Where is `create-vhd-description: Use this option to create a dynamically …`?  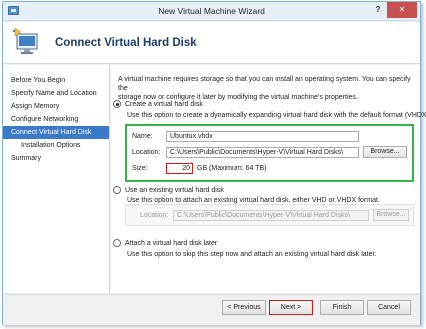
create-vhd-description: Use this option to create a dynamically … is located at coordinates (276, 115).